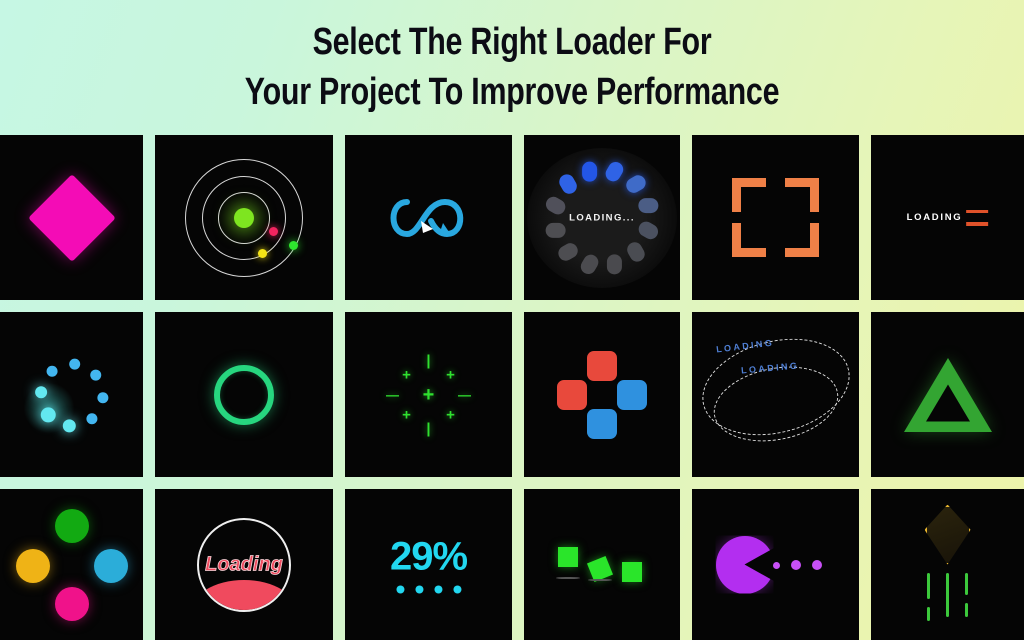  What do you see at coordinates (71, 603) in the screenshot?
I see `dot-magenta-icon` at bounding box center [71, 603].